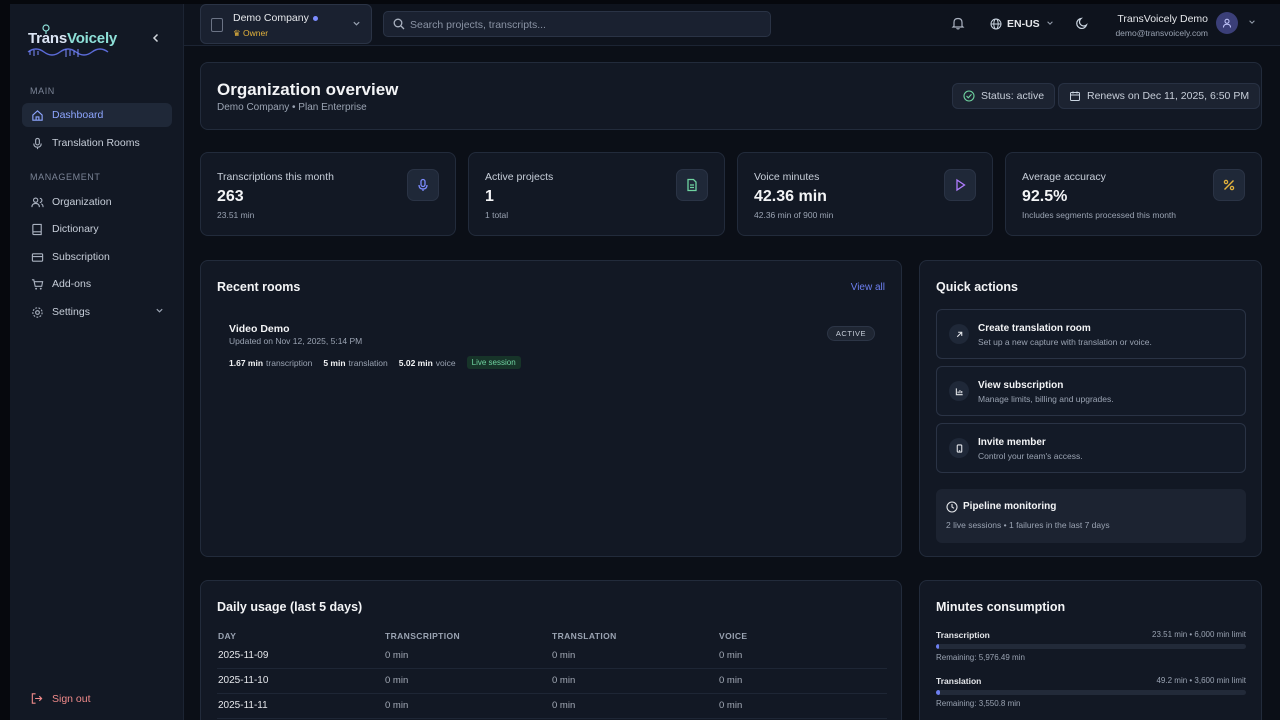 This screenshot has width=1280, height=720. I want to click on page-subtitle: Demo Company • Plan Enterprise, so click(292, 107).